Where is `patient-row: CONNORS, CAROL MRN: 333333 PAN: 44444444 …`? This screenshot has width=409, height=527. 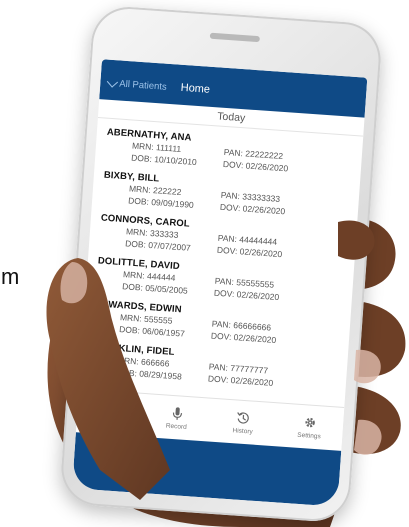
patient-row: CONNORS, CAROL MRN: 333333 PAN: 44444444 … is located at coordinates (224, 239).